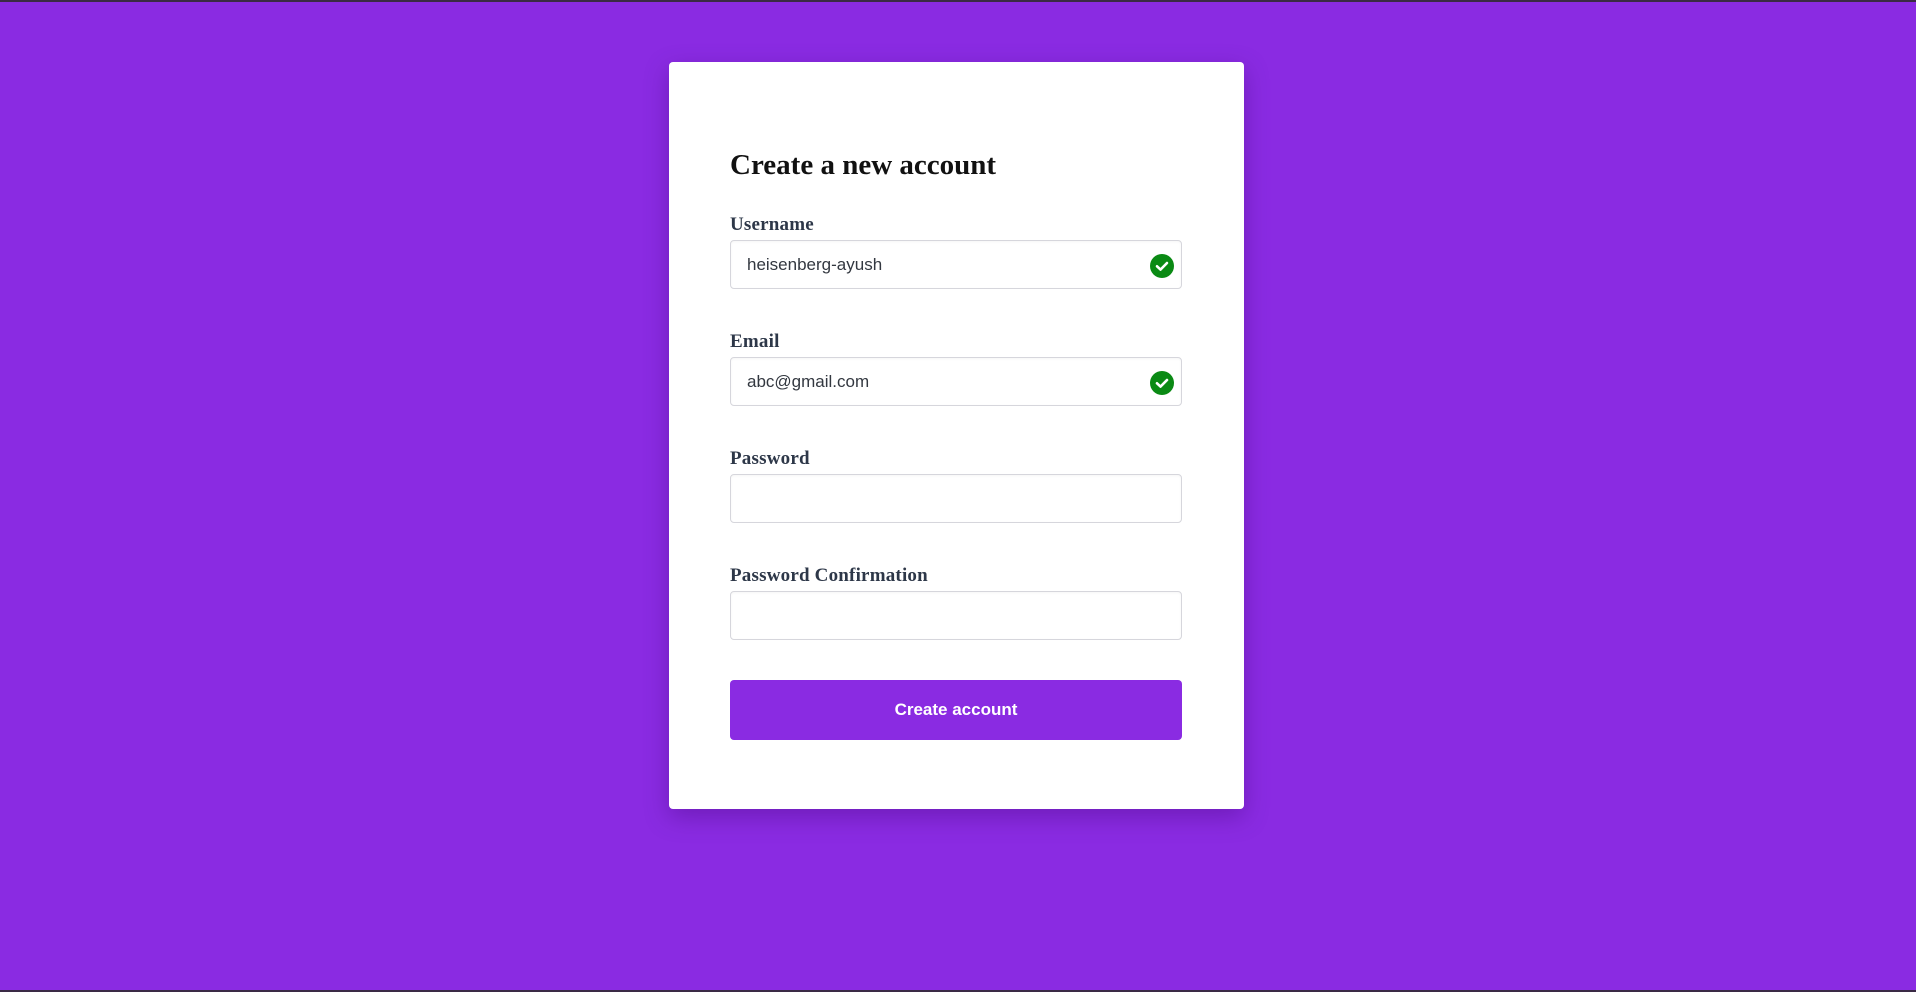 Image resolution: width=1916 pixels, height=992 pixels. Describe the element at coordinates (863, 165) in the screenshot. I see `form-title: Create a new account` at that location.